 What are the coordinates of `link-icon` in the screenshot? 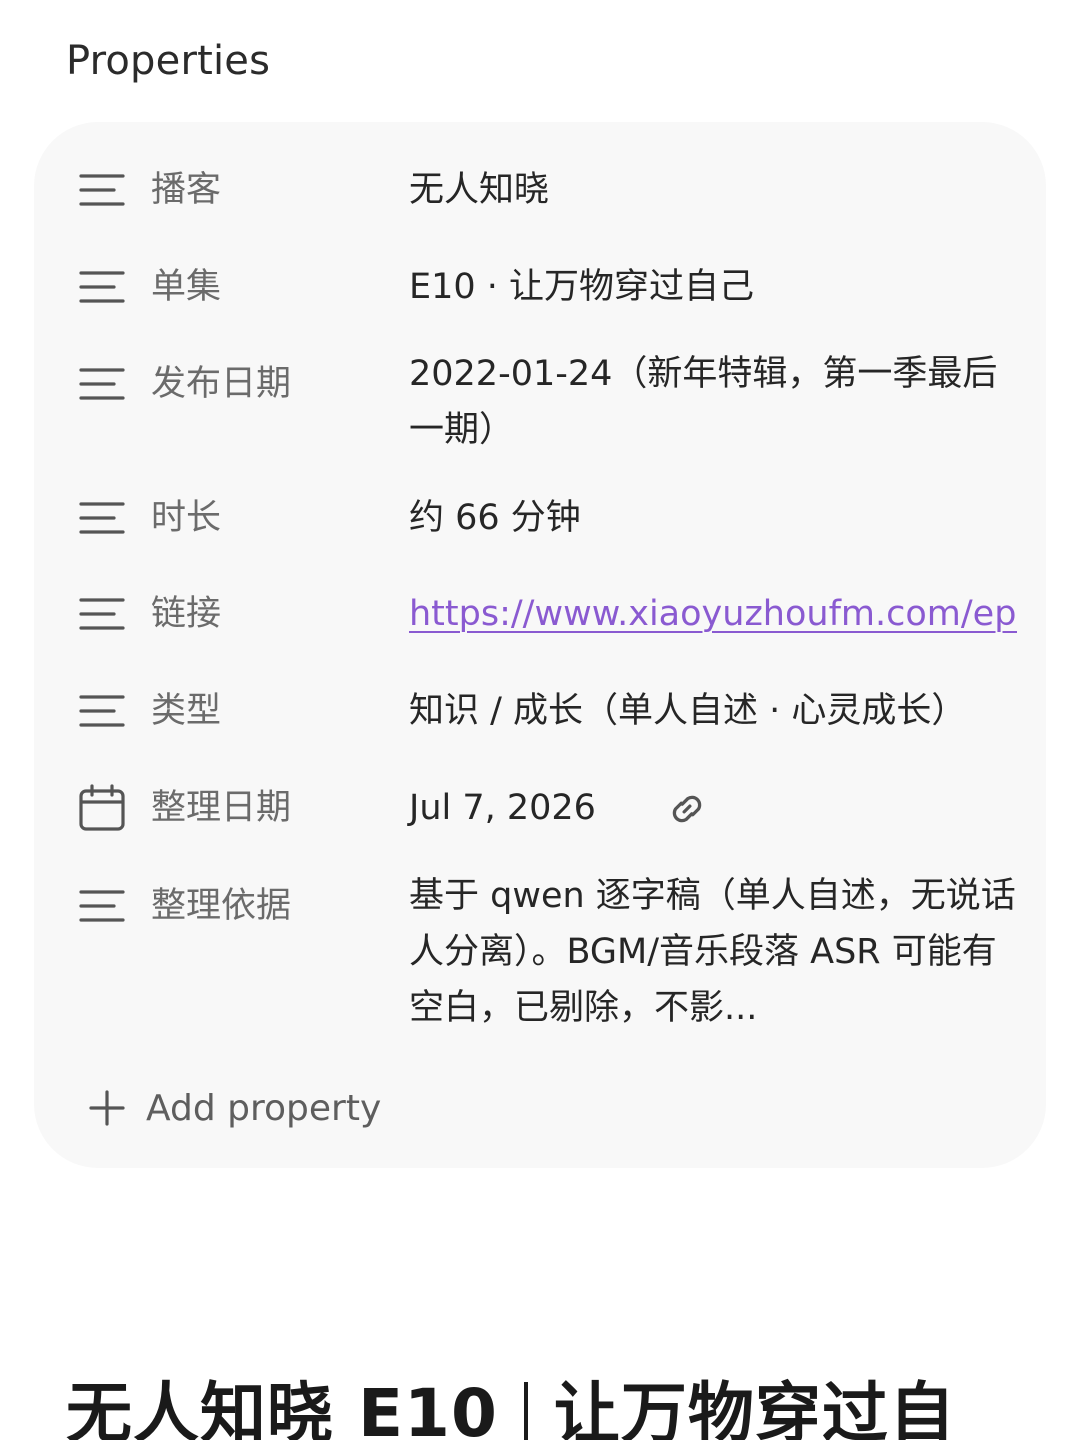 It's located at (687, 809).